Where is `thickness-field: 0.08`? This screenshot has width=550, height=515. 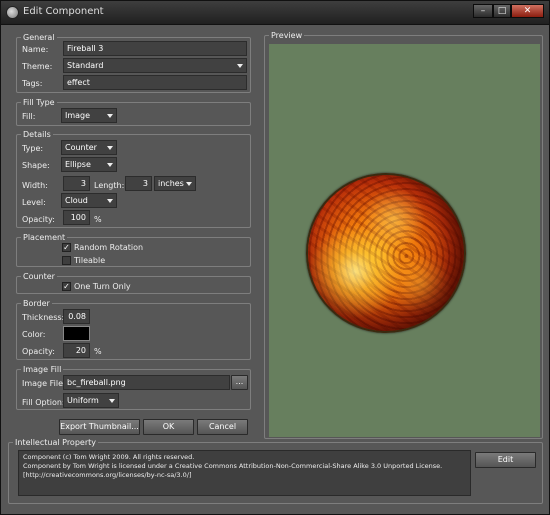 thickness-field: 0.08 is located at coordinates (76, 316).